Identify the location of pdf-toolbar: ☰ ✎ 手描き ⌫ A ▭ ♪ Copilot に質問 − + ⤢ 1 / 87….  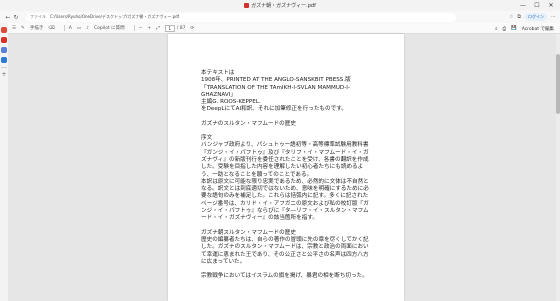
(284, 28).